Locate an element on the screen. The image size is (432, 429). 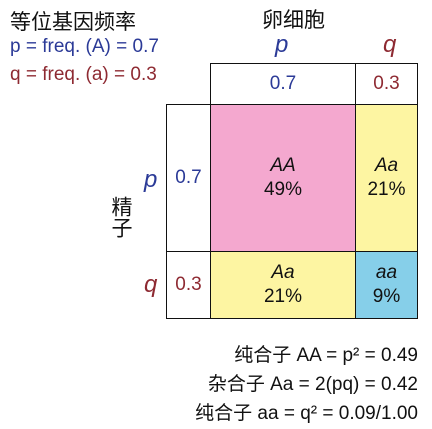
allele-frequency-title: 等位基因频率 is located at coordinates (73, 22).